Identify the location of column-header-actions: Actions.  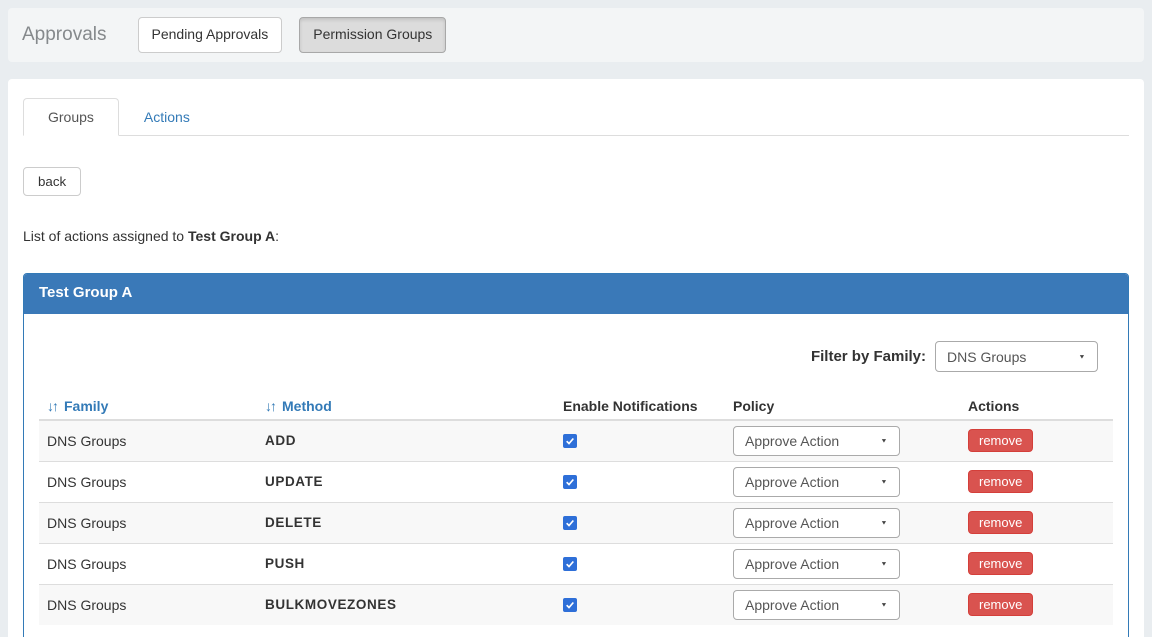
(1036, 407).